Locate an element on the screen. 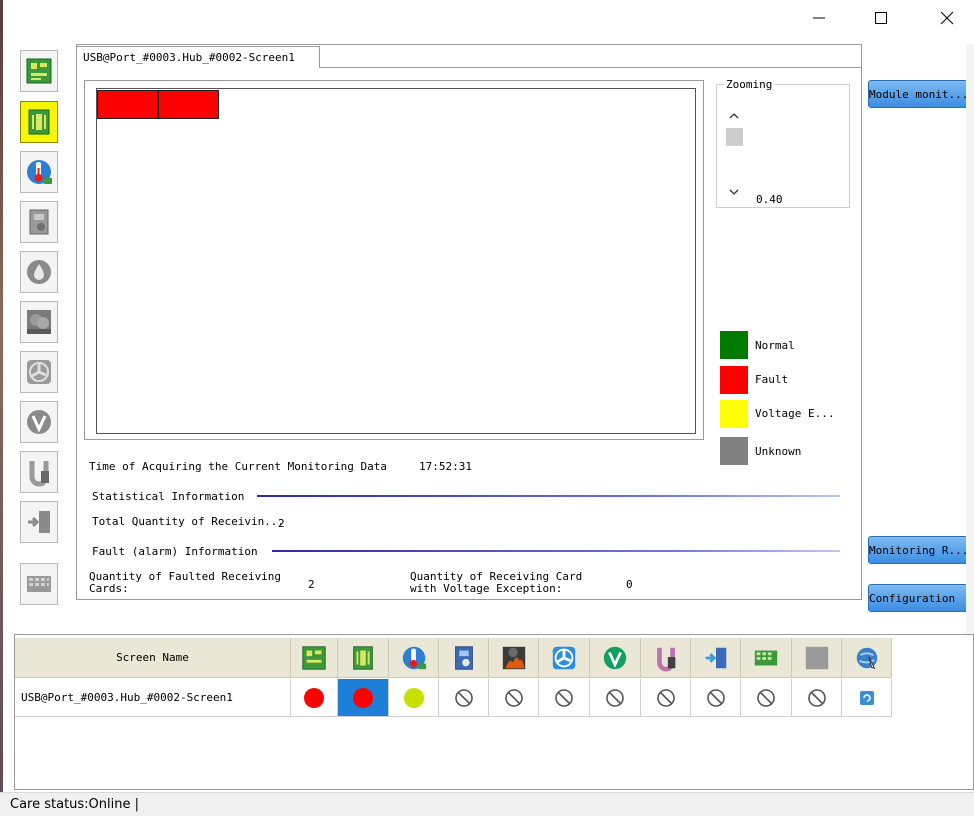 The height and width of the screenshot is (816, 974). column-header-cable is located at coordinates (666, 658).